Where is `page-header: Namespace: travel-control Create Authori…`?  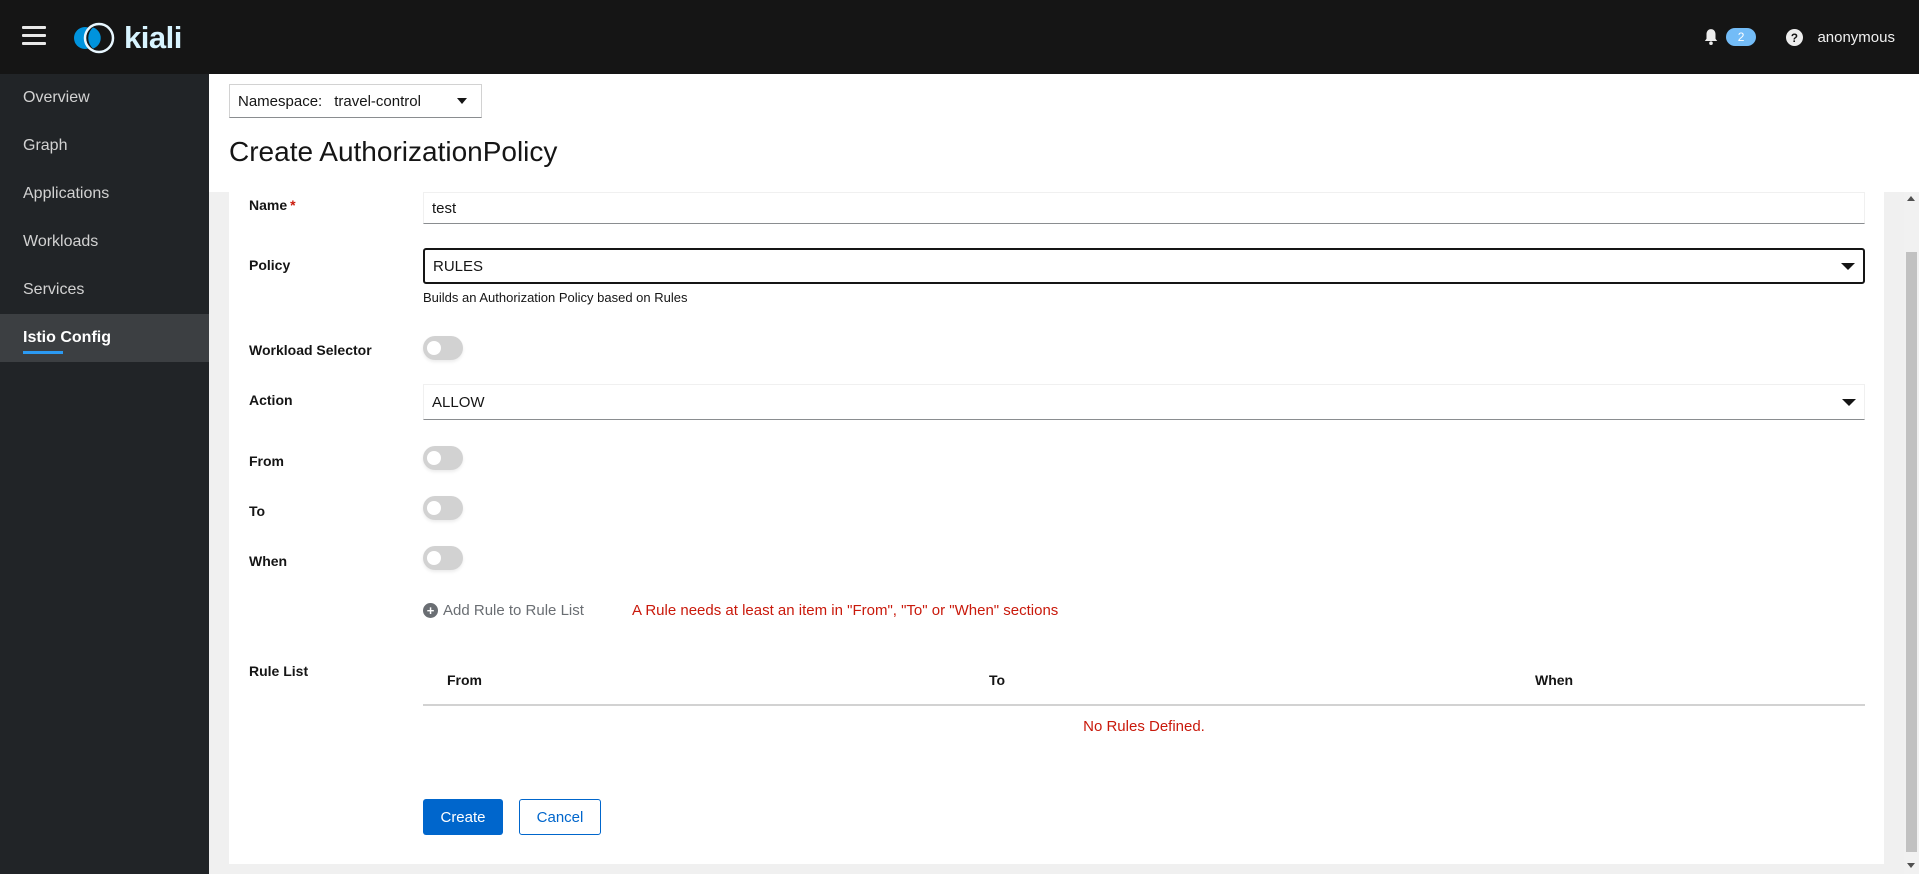 page-header: Namespace: travel-control Create Authori… is located at coordinates (1064, 133).